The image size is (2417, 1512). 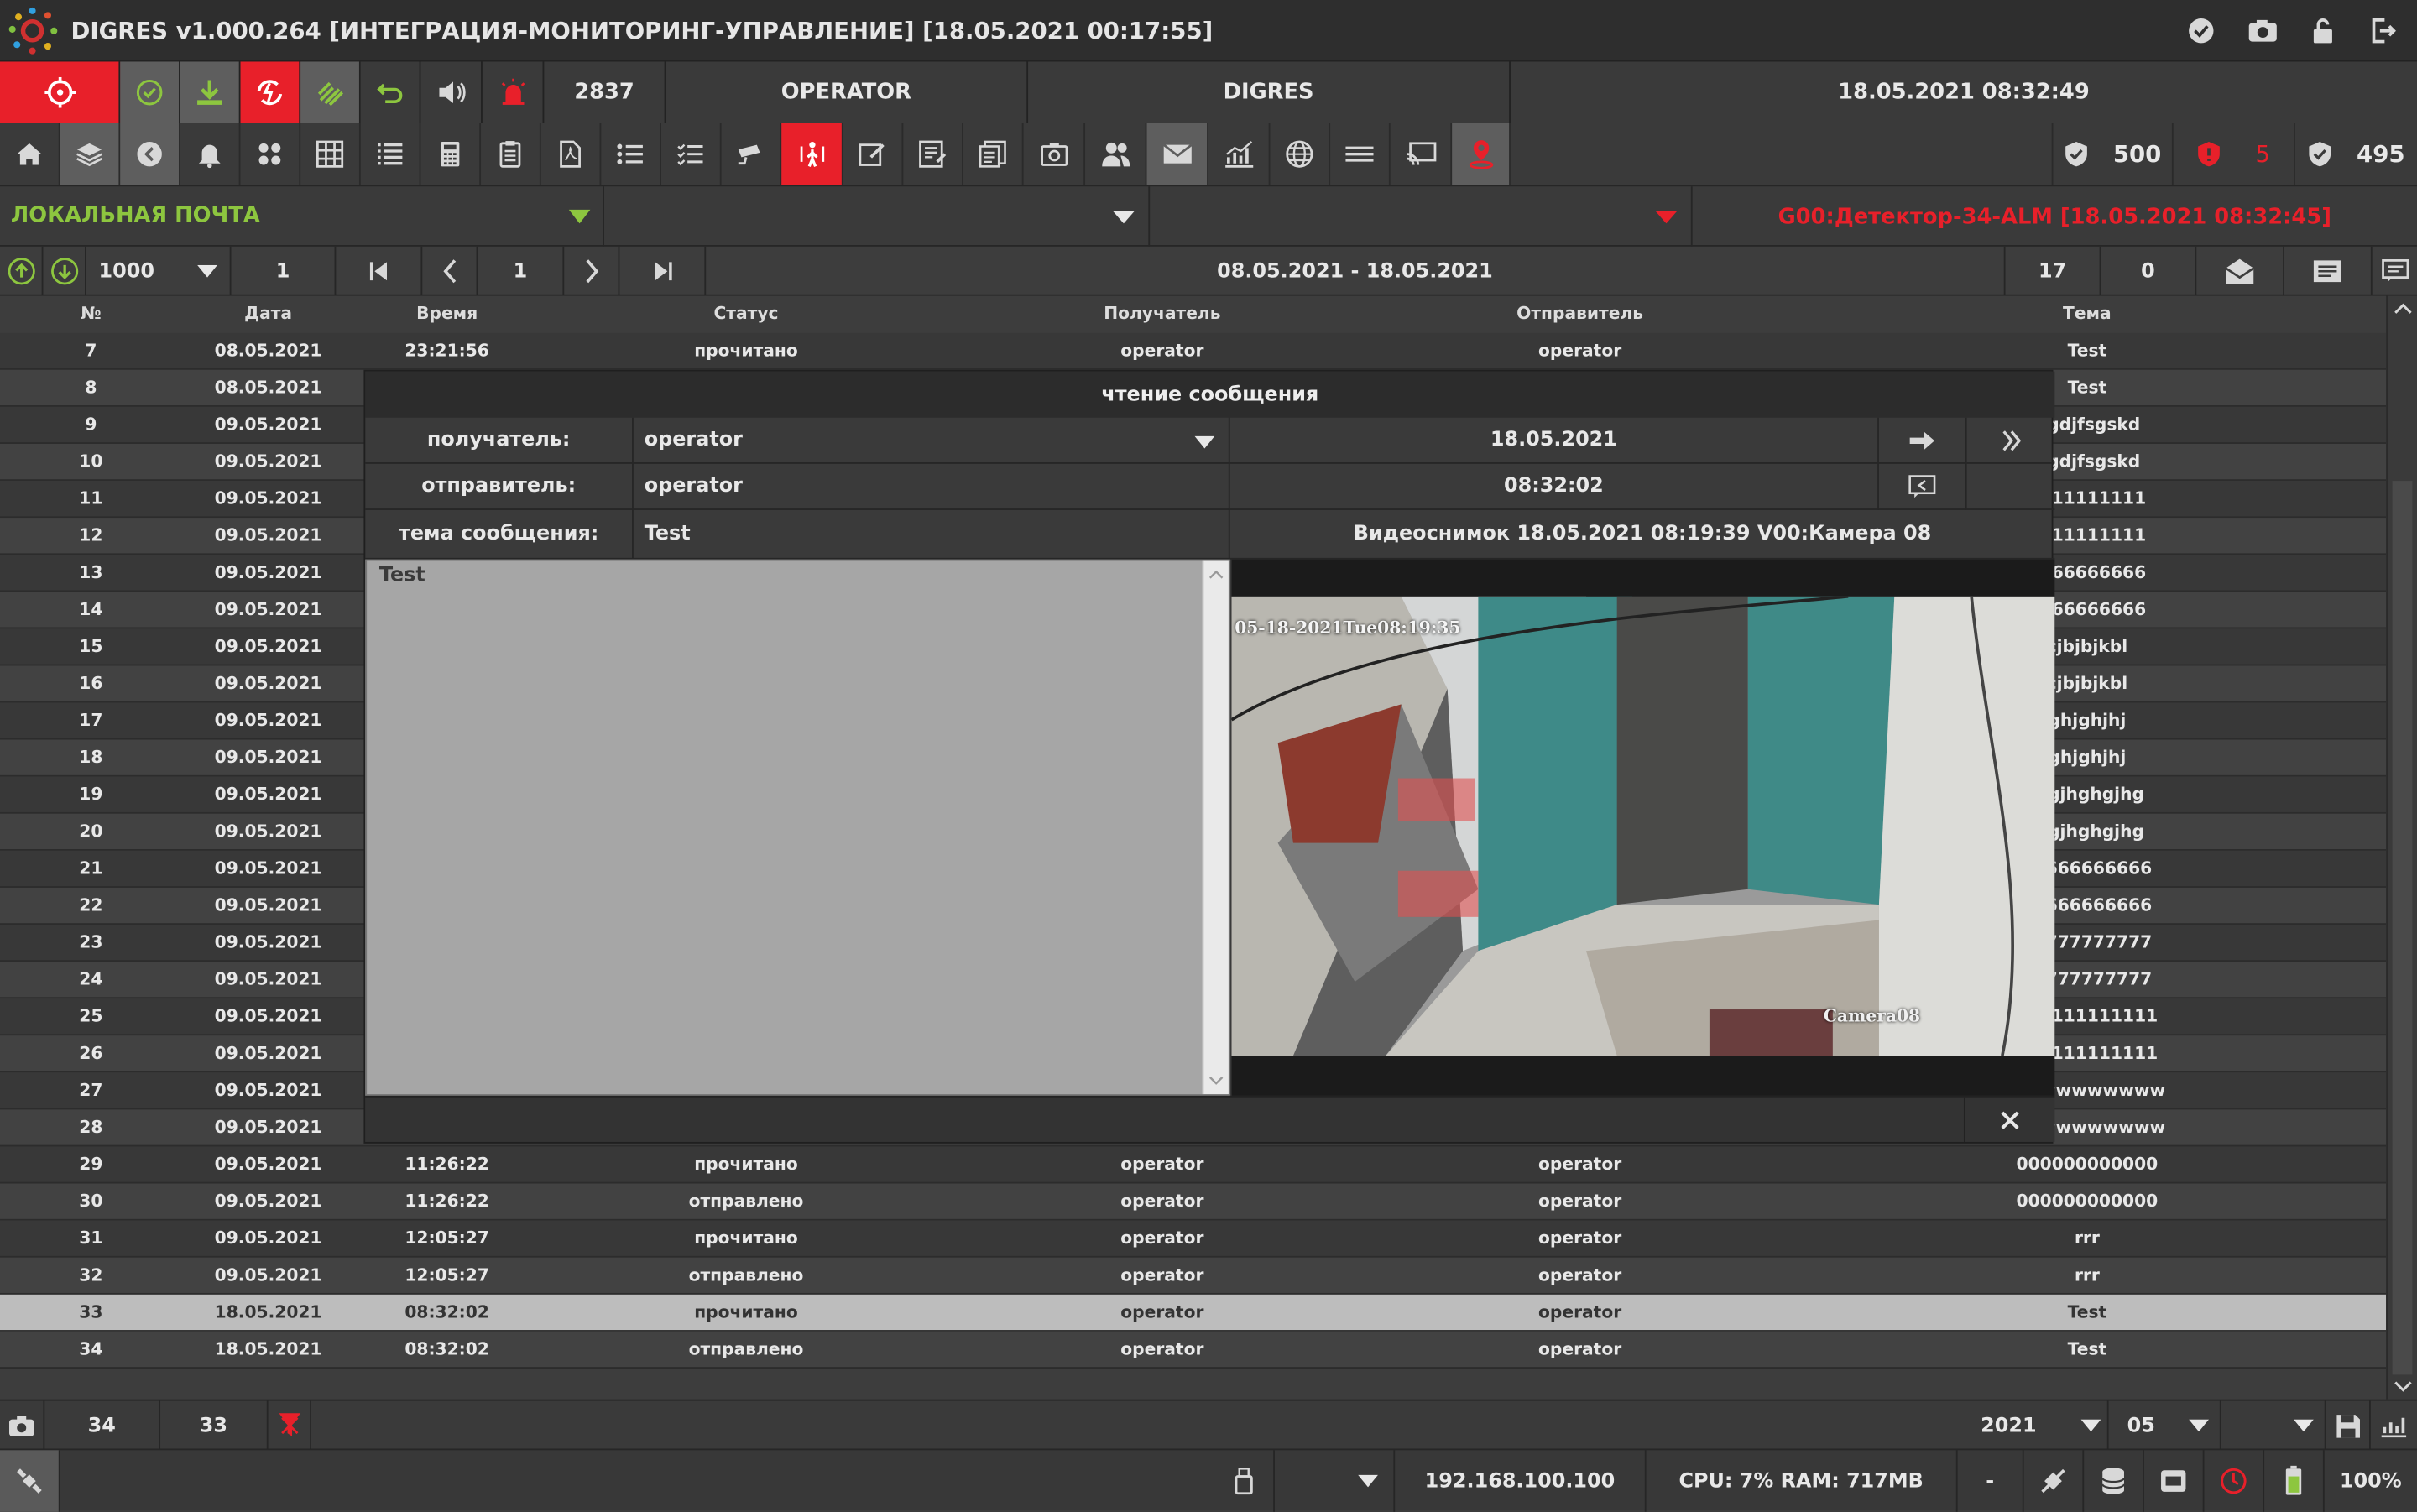 What do you see at coordinates (2395, 271) in the screenshot?
I see `message-icon` at bounding box center [2395, 271].